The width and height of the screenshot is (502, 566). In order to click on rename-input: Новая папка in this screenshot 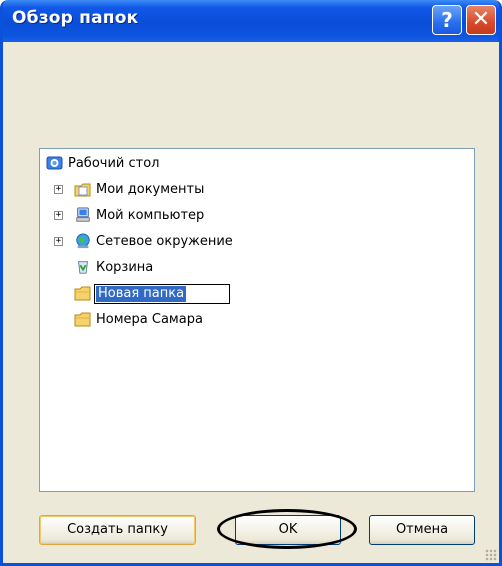, I will do `click(162, 294)`.